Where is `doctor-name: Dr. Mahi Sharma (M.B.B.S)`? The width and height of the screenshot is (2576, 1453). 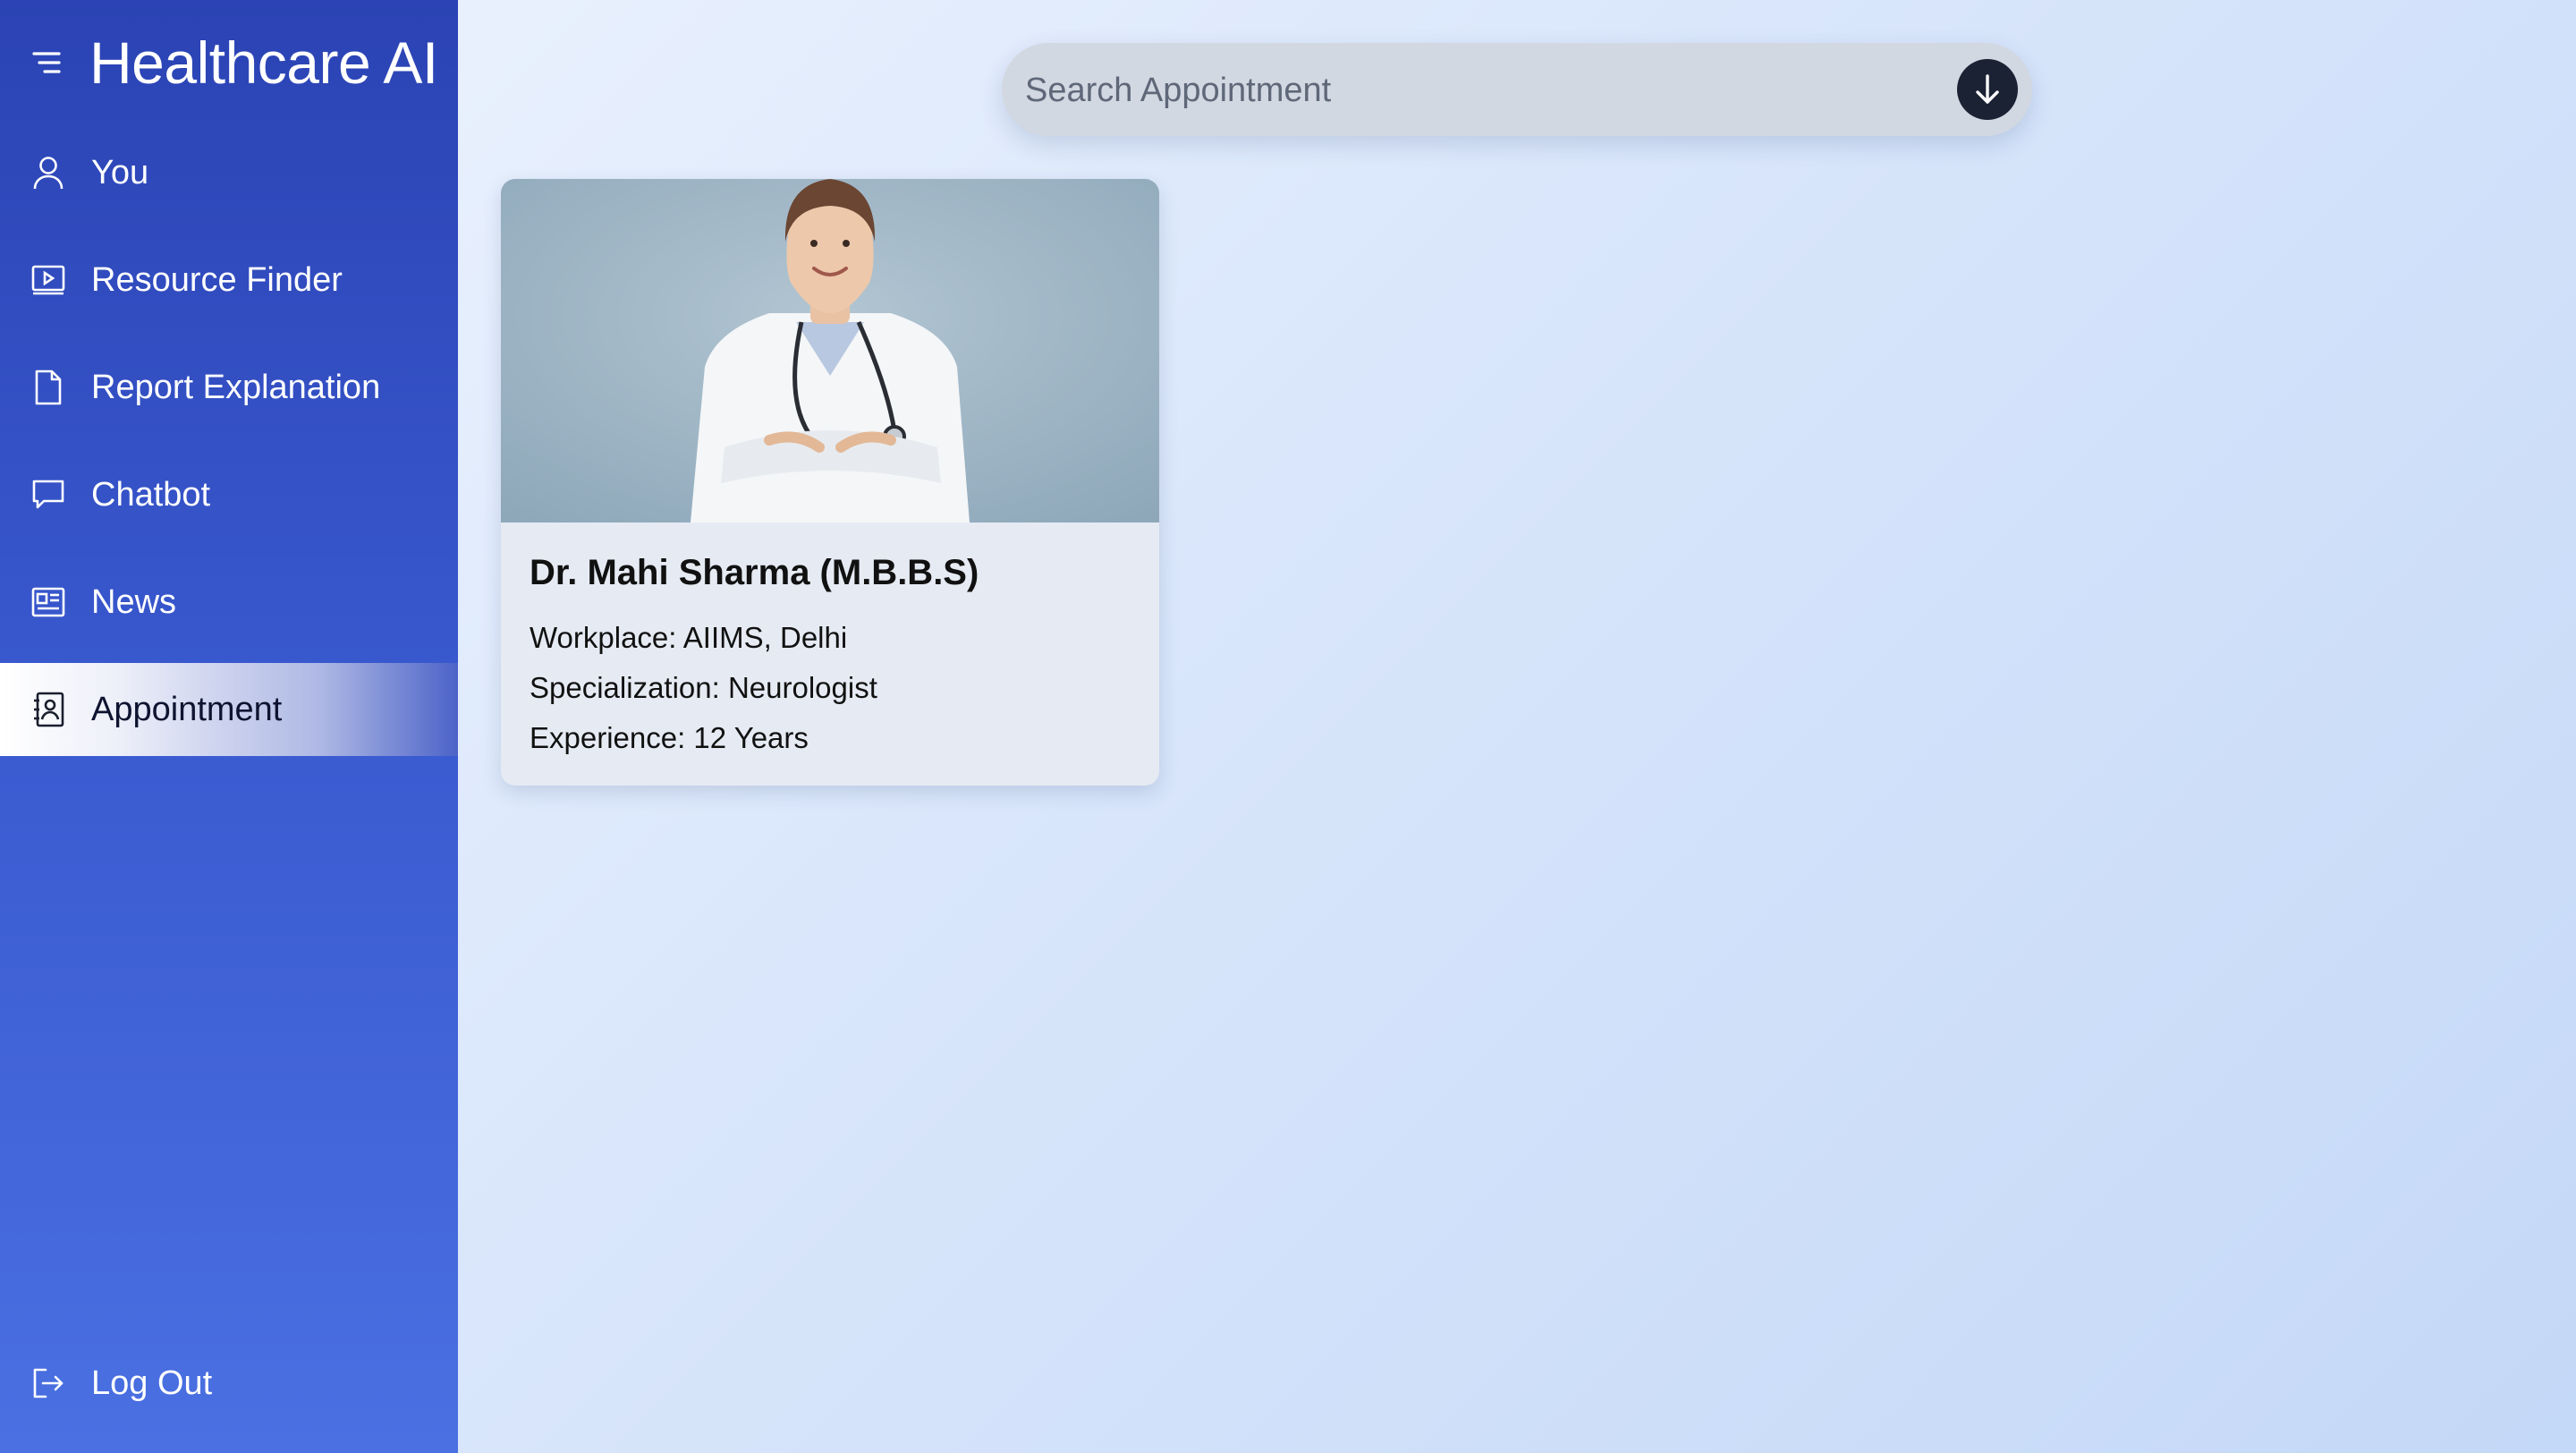 doctor-name: Dr. Mahi Sharma (M.B.B.S) is located at coordinates (754, 572).